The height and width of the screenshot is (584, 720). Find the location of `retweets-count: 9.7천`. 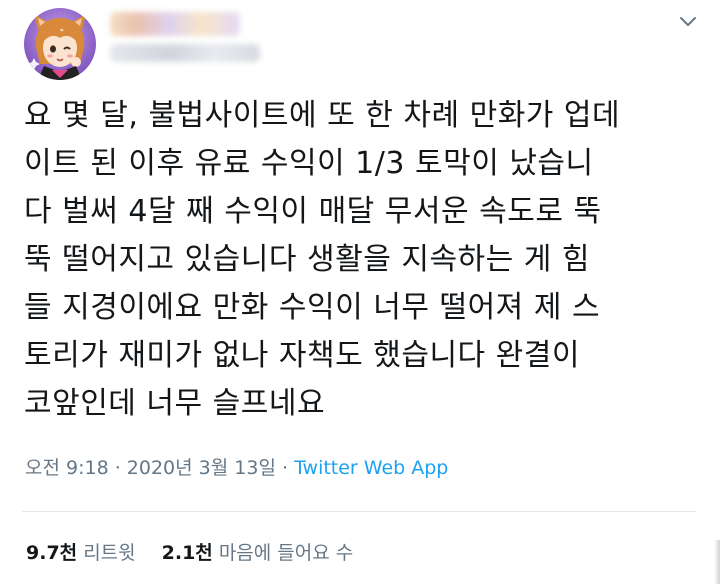

retweets-count: 9.7천 is located at coordinates (52, 553).